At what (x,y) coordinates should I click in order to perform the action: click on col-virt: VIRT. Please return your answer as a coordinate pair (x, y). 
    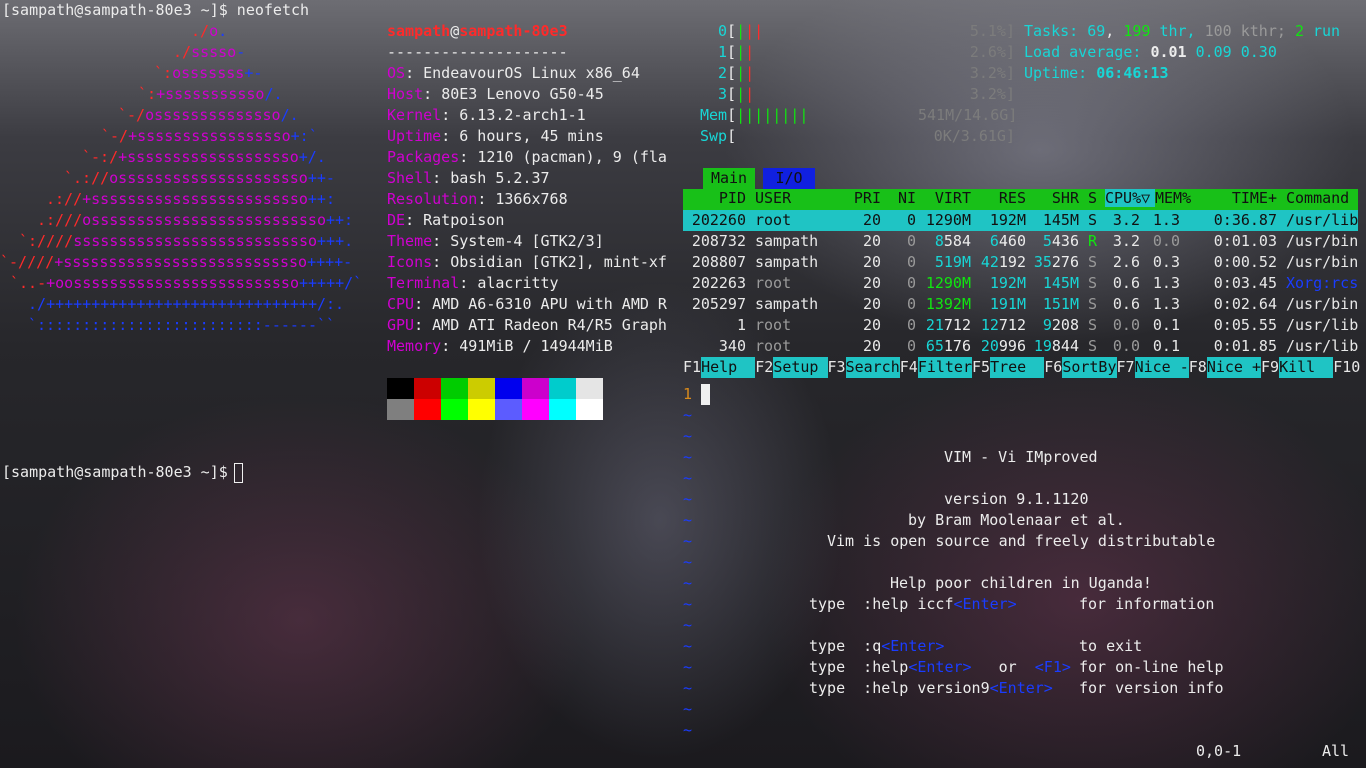
    Looking at the image, I should click on (944, 198).